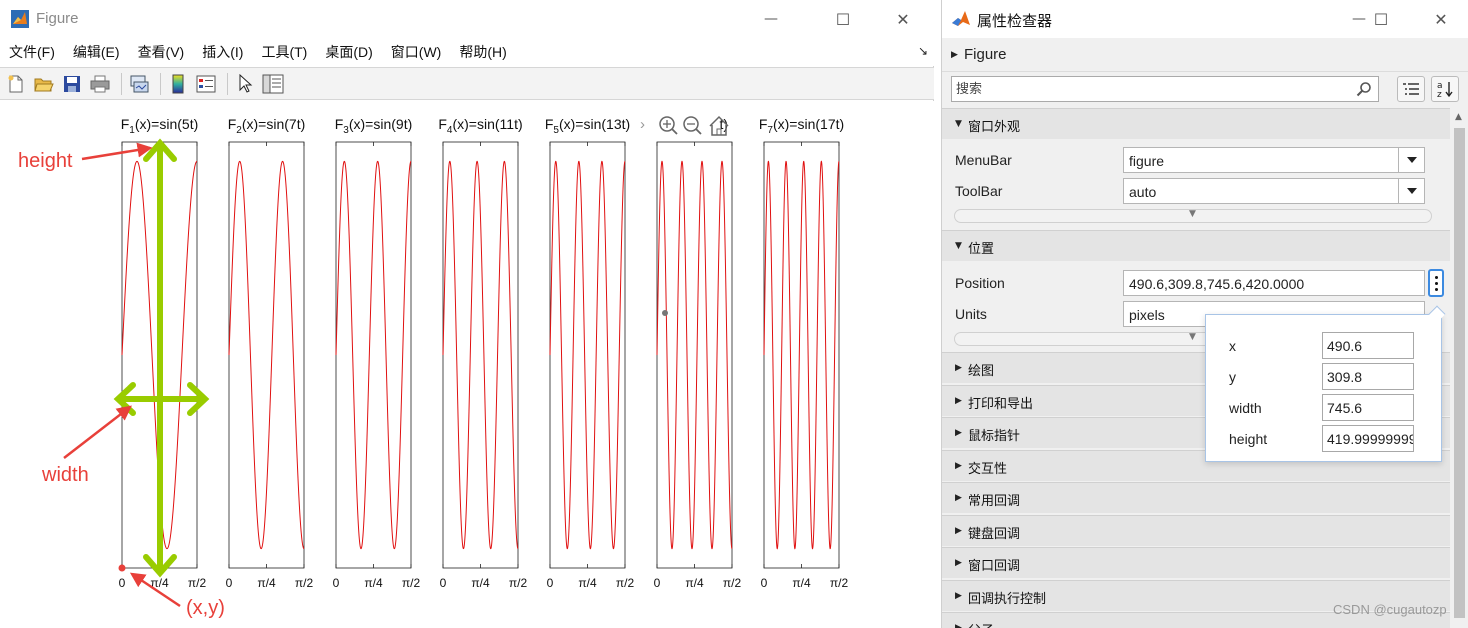  What do you see at coordinates (923, 51) in the screenshot?
I see `dock-icon: ↘` at bounding box center [923, 51].